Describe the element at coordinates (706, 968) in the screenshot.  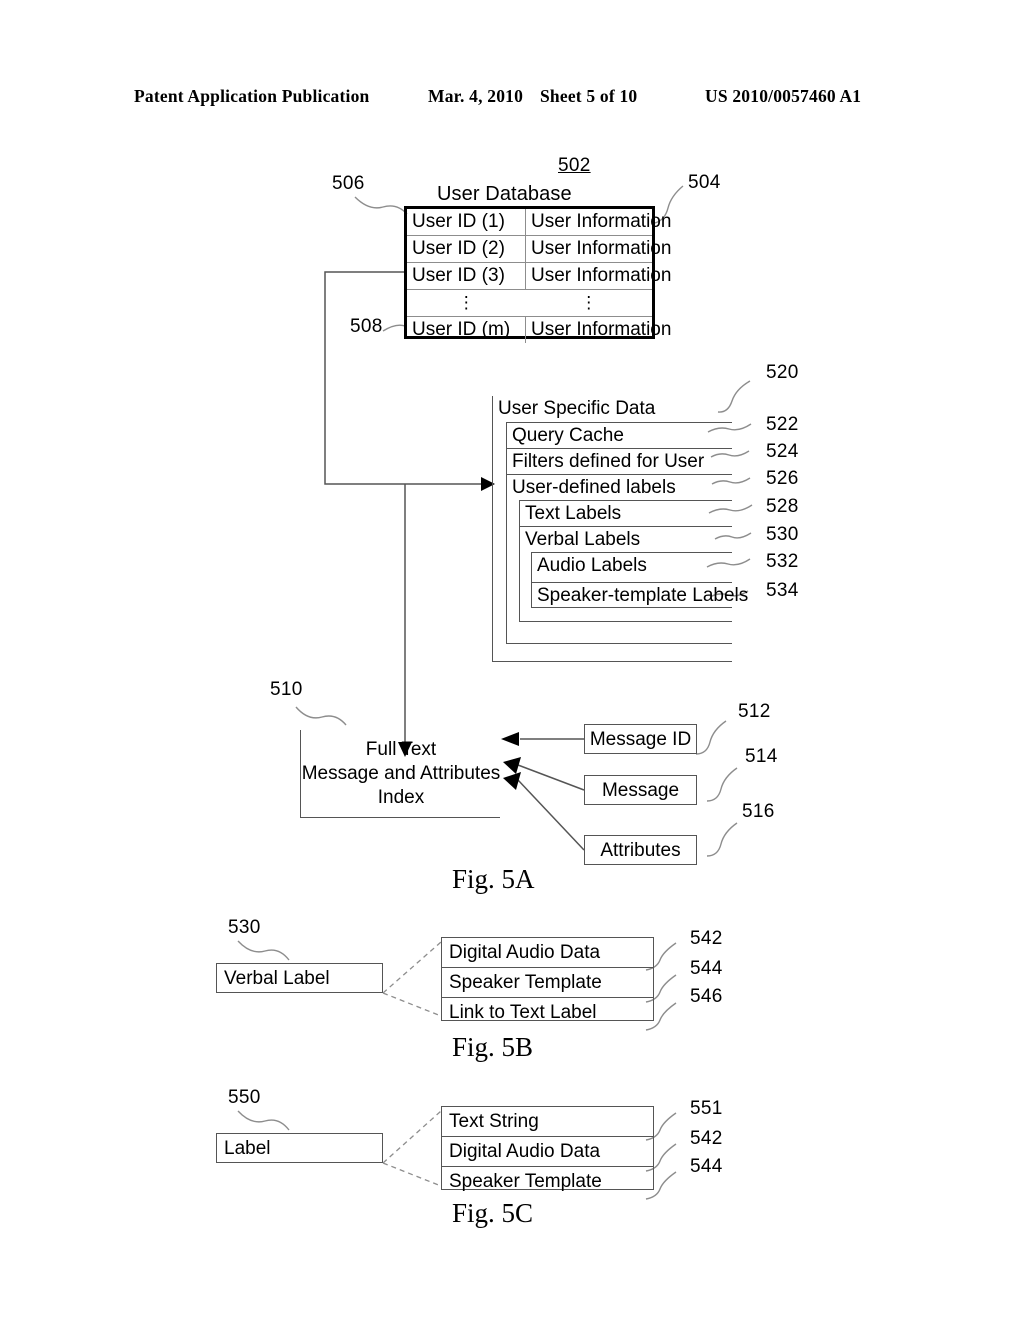
I see `ref-544-fig5b: 544` at that location.